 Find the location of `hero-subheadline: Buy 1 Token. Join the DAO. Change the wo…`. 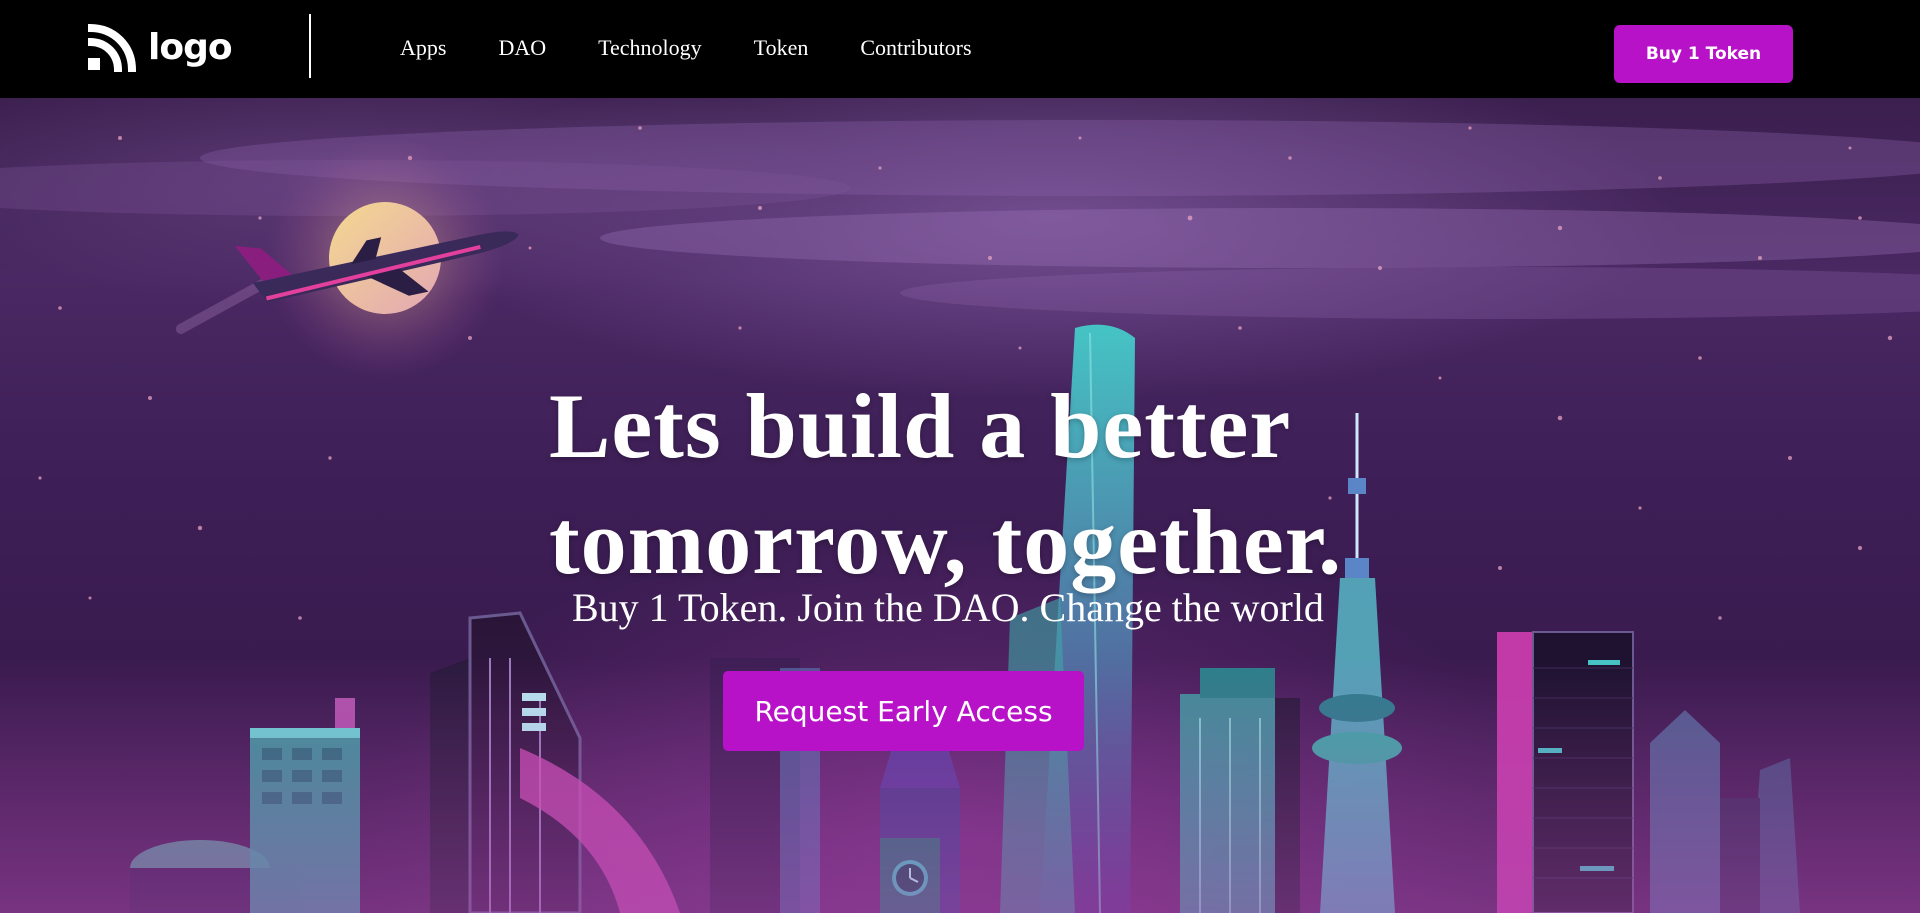

hero-subheadline: Buy 1 Token. Join the DAO. Change the wo… is located at coordinates (948, 607).